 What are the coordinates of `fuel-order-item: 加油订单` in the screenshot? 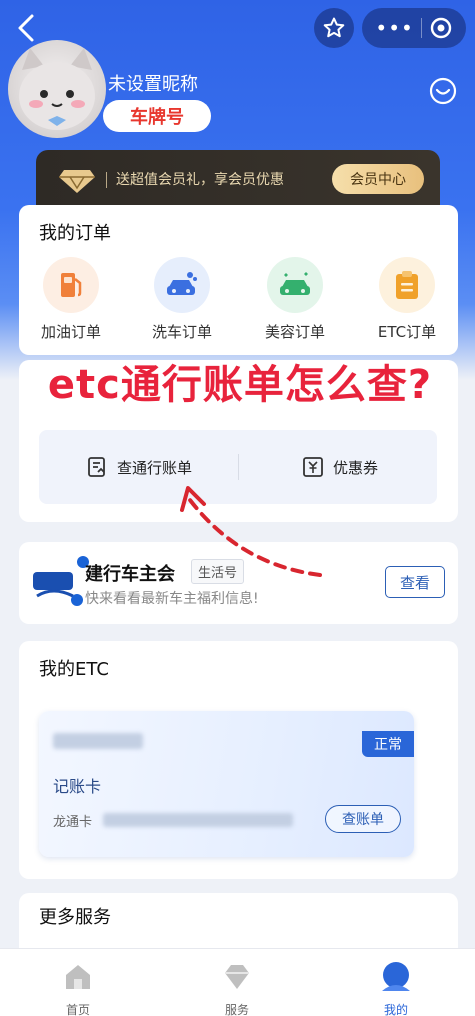 It's located at (71, 299).